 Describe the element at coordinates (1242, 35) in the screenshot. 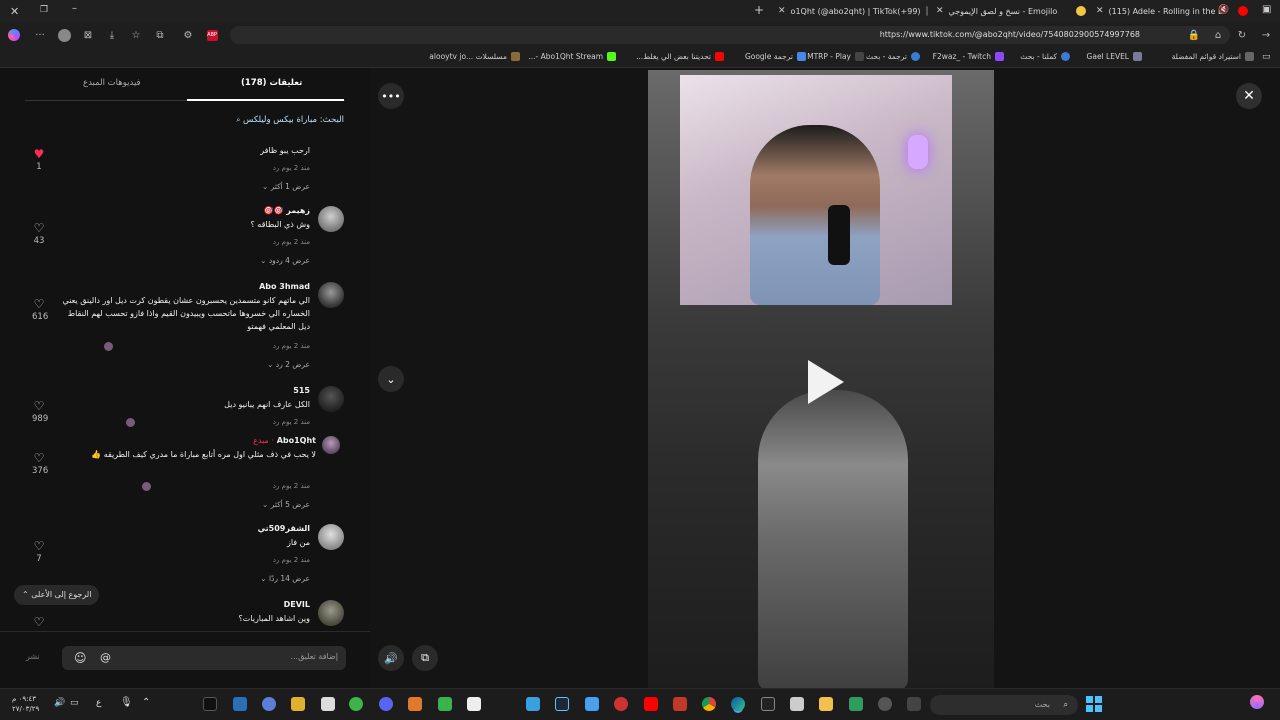

I see `refresh-icon: ↻` at that location.